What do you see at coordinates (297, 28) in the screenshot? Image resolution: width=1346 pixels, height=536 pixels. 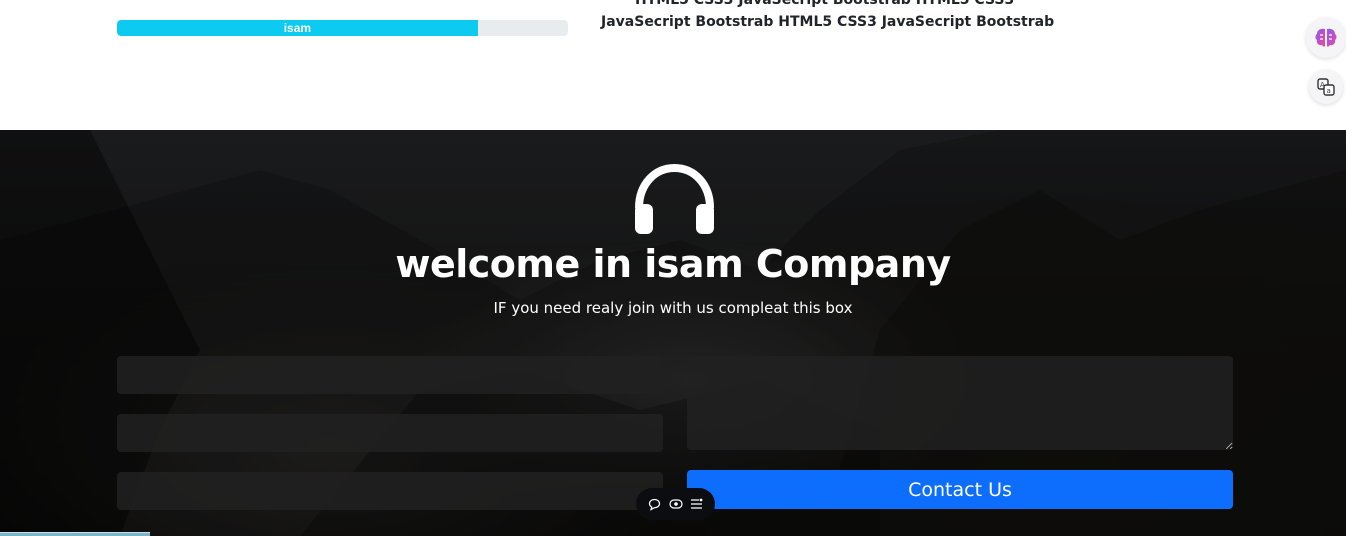 I see `progress-fill: isam` at bounding box center [297, 28].